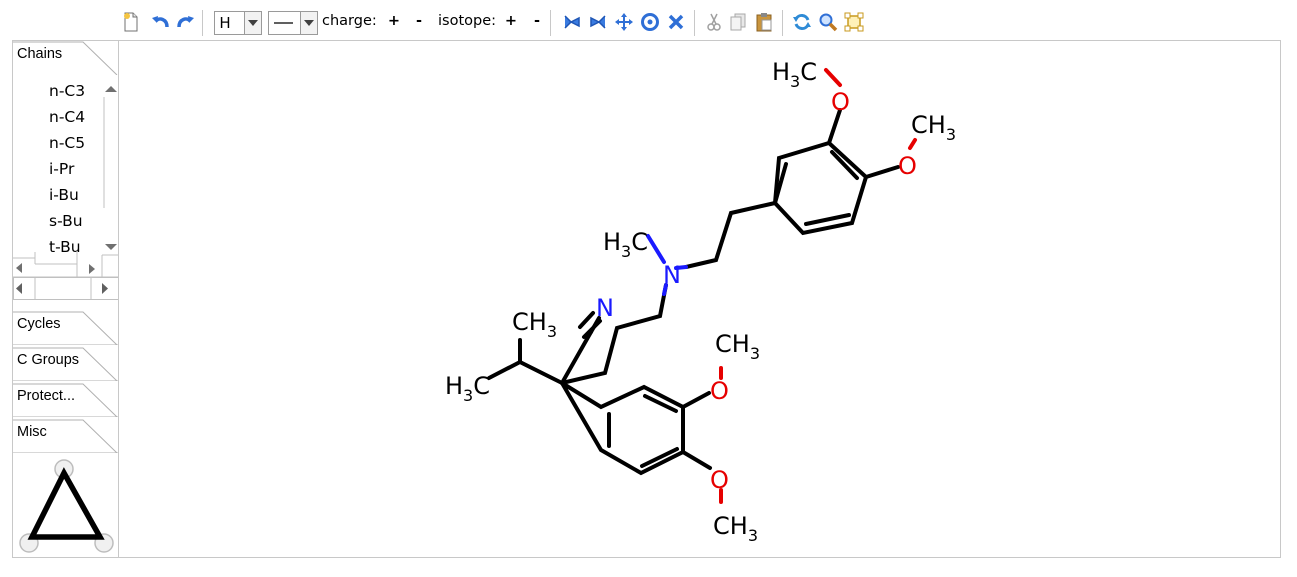 Image resolution: width=1297 pixels, height=577 pixels. I want to click on label-ch3-top-right: CH3, so click(933, 127).